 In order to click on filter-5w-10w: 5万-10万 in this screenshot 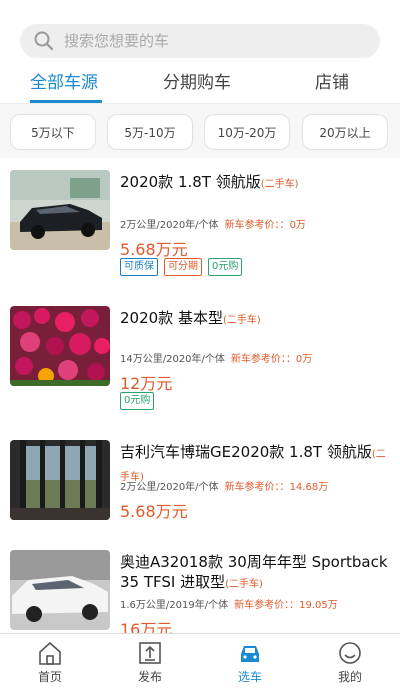, I will do `click(150, 132)`.